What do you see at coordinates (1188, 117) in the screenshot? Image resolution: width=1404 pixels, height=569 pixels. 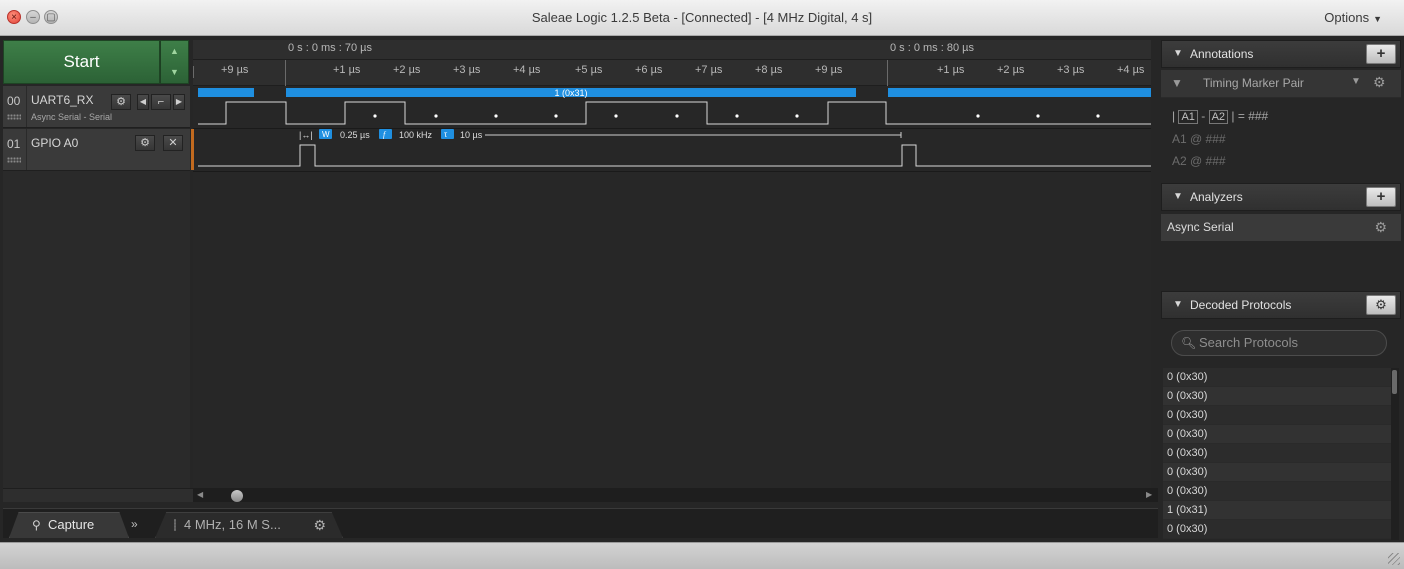 I see `a1-box: A1` at bounding box center [1188, 117].